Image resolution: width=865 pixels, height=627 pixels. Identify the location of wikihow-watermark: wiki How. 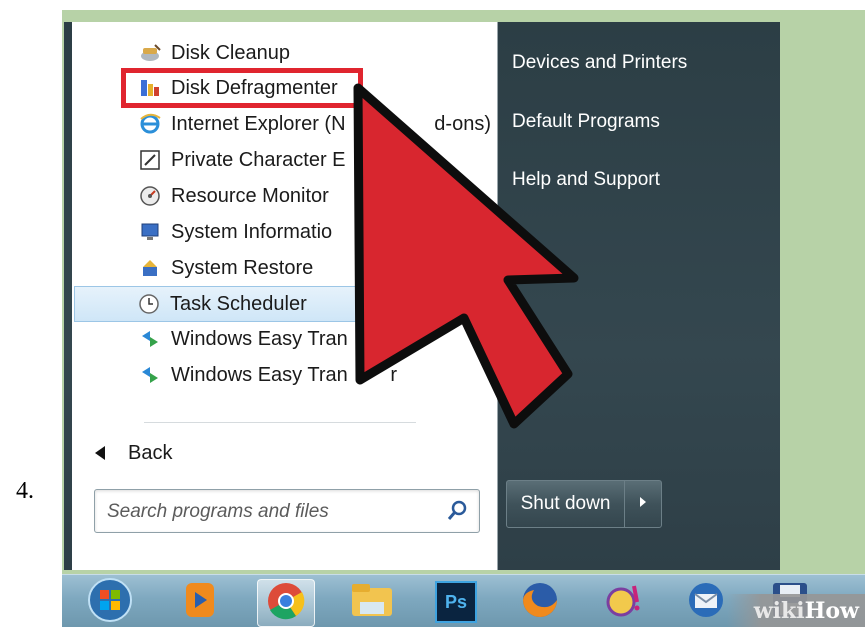
(796, 610).